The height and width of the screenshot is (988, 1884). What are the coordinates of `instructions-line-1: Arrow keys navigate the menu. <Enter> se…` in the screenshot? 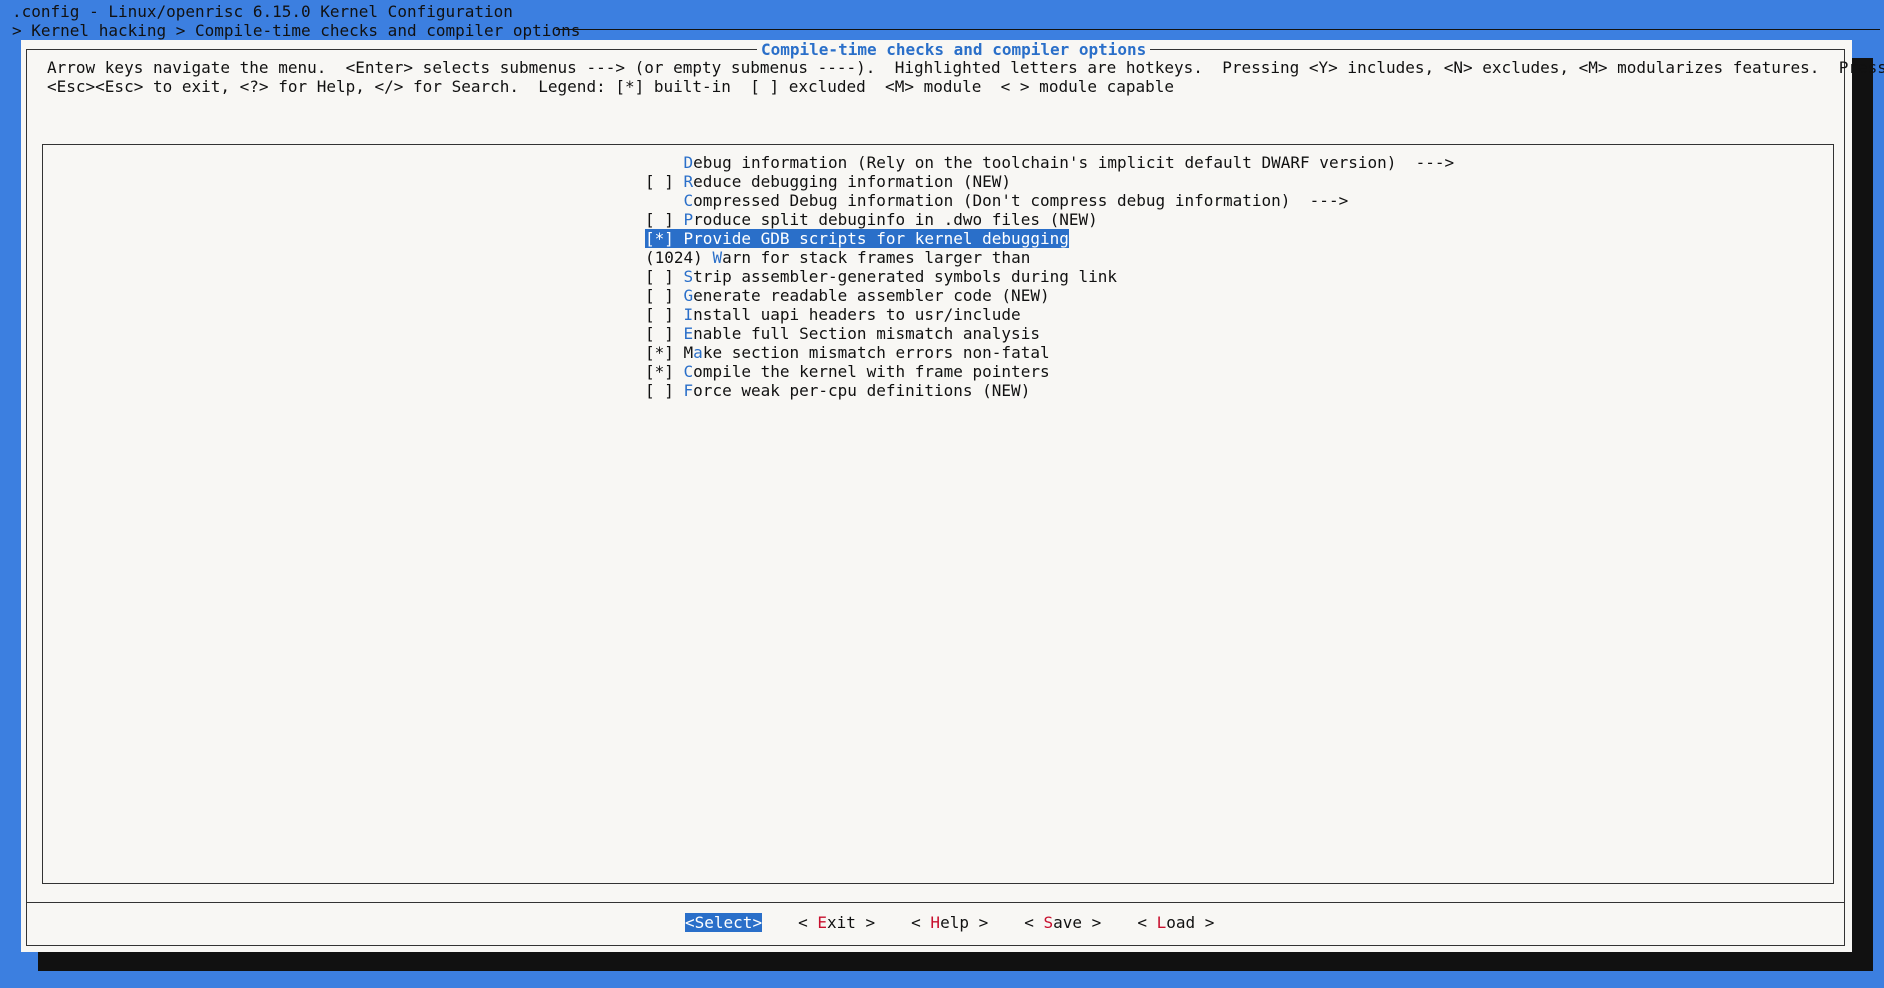 It's located at (965, 67).